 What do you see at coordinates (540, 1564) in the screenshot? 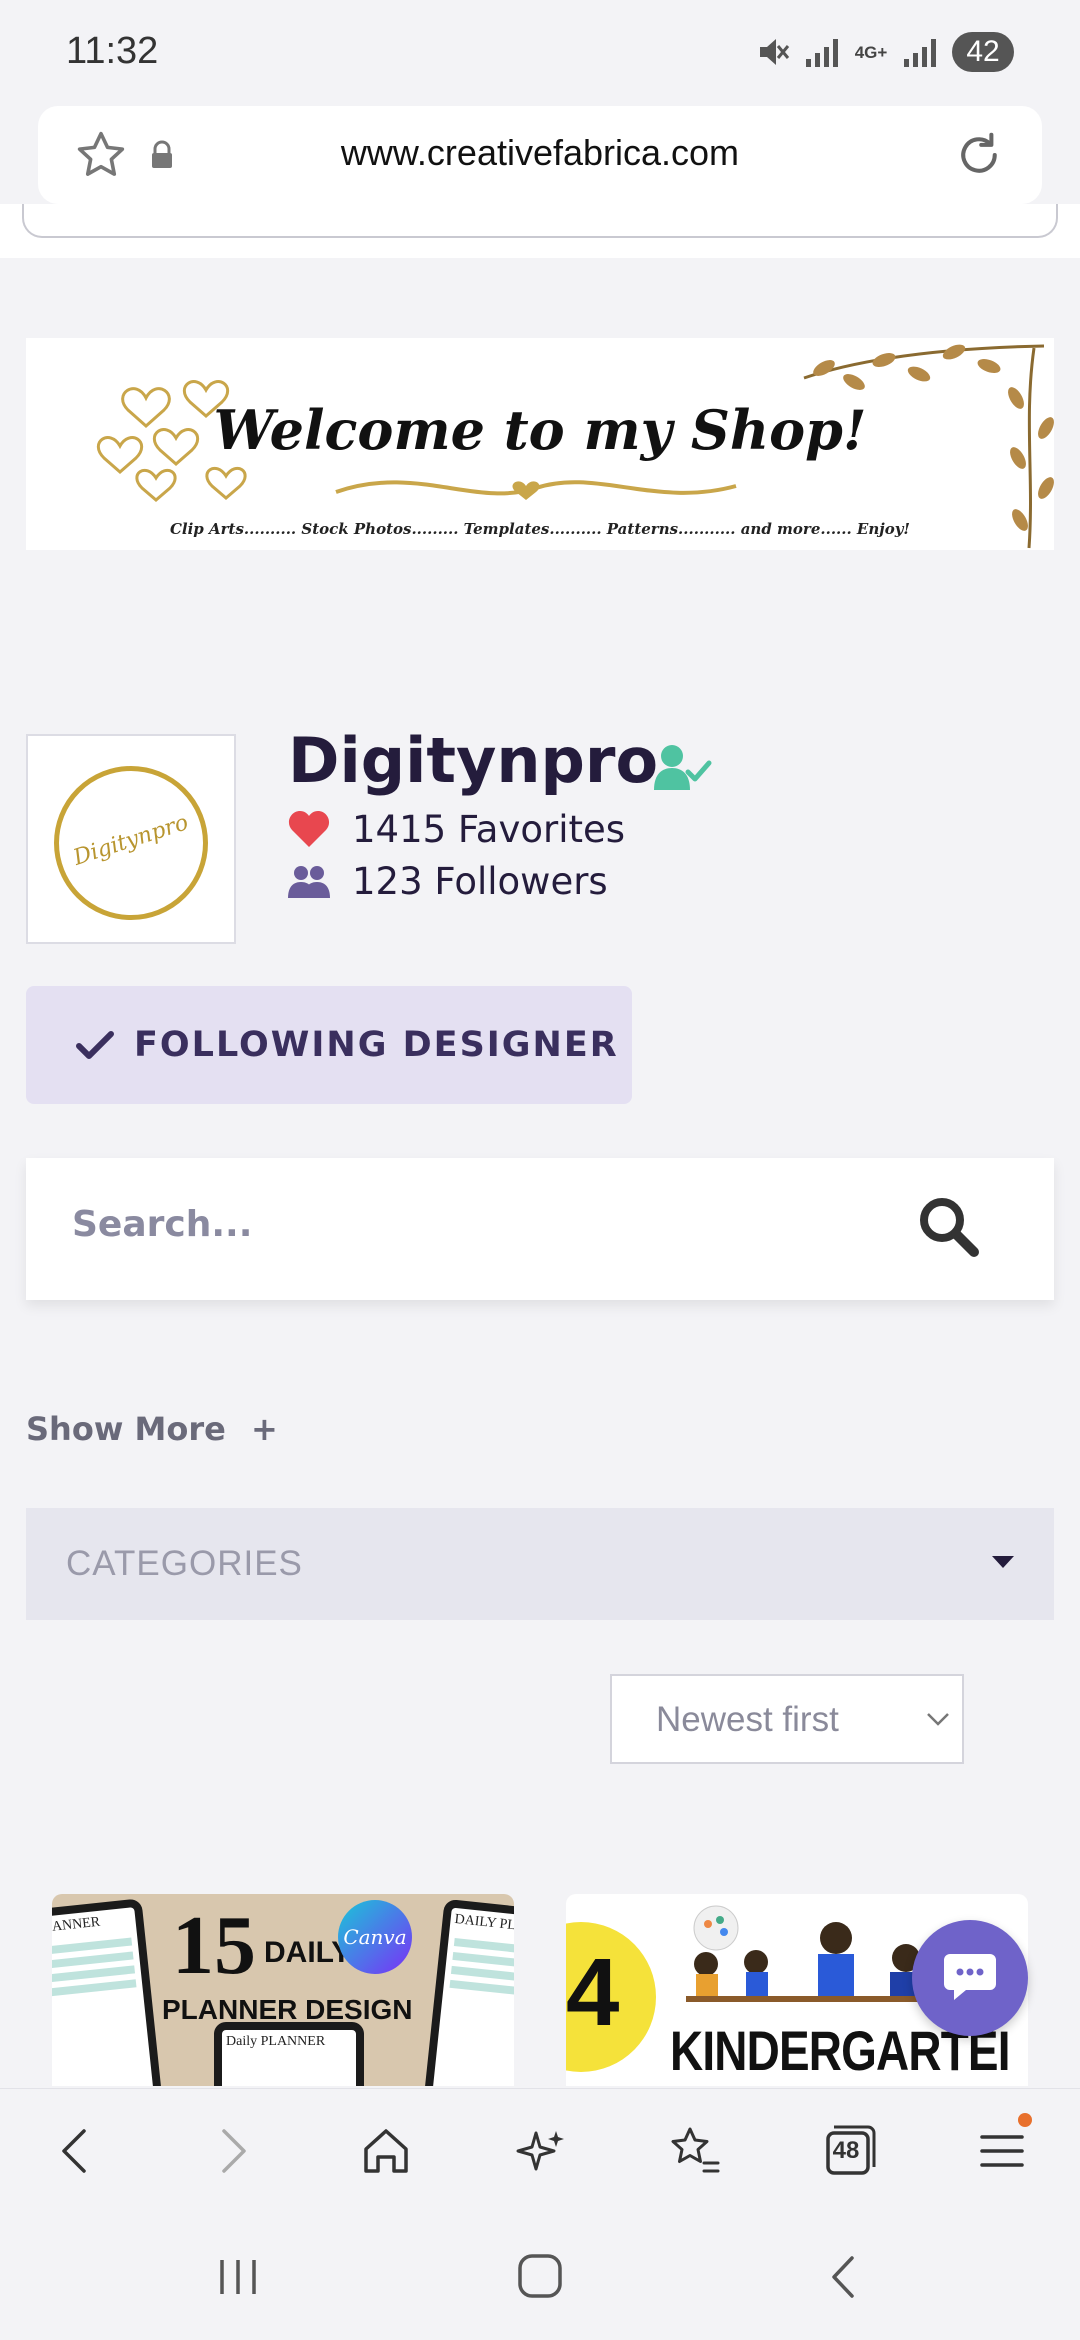
I see `categories-dropdown: CATEGORIES` at bounding box center [540, 1564].